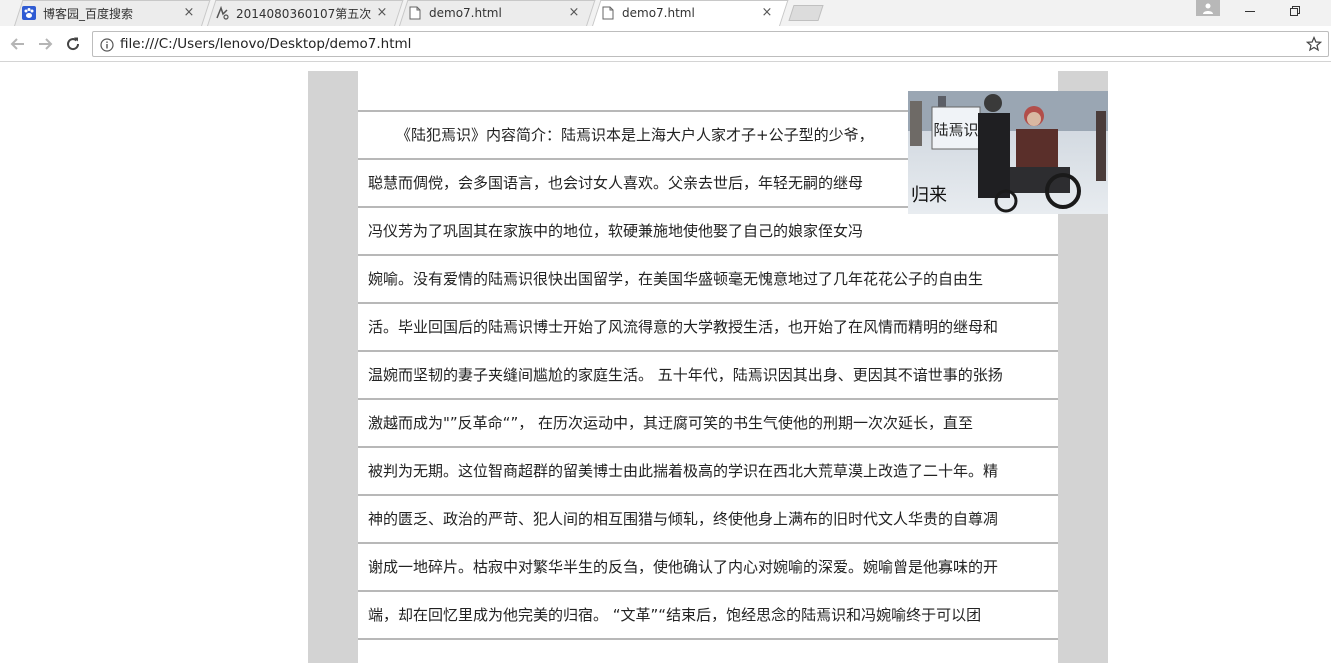 This screenshot has height=663, width=1331. I want to click on profile-icon, so click(1208, 8).